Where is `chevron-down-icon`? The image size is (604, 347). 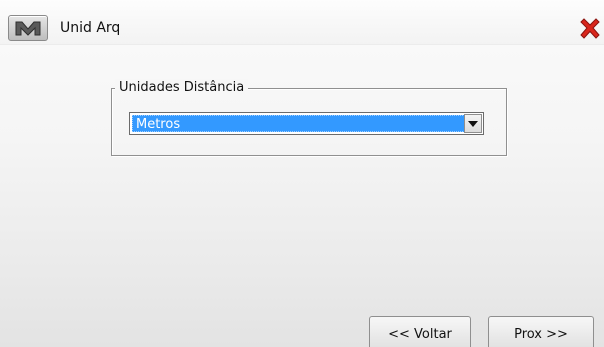 chevron-down-icon is located at coordinates (473, 123).